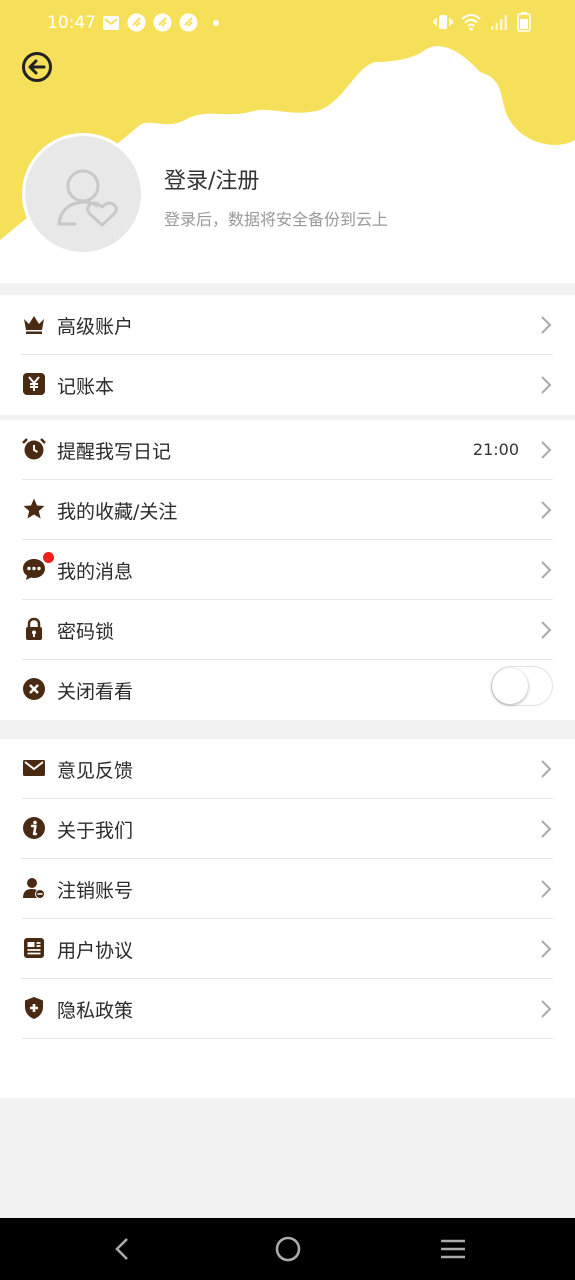 The image size is (575, 1280). What do you see at coordinates (453, 1249) in the screenshot?
I see `nav-recents-icon` at bounding box center [453, 1249].